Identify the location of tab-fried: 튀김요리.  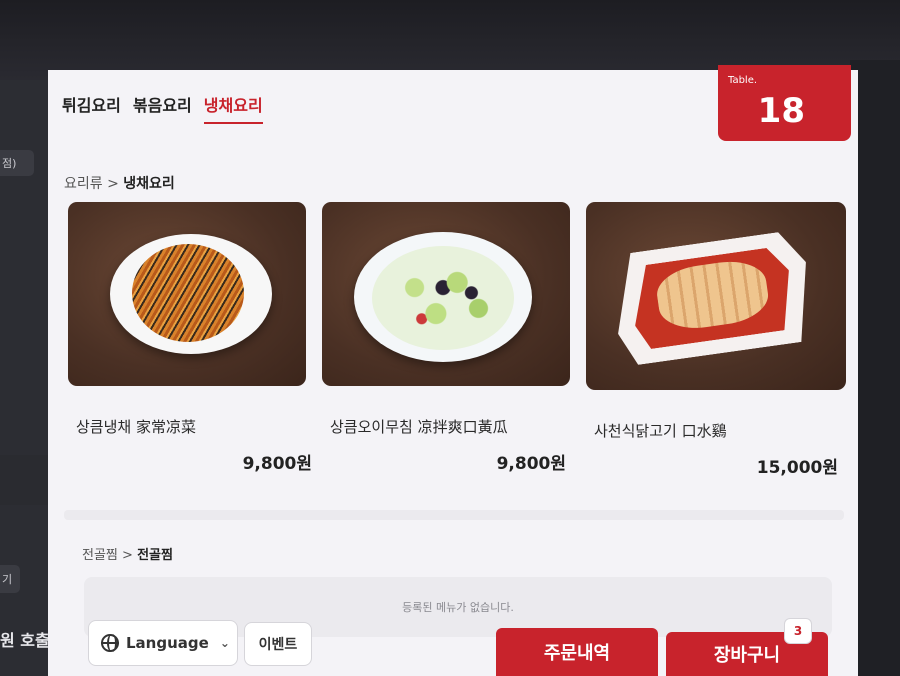
(91, 108).